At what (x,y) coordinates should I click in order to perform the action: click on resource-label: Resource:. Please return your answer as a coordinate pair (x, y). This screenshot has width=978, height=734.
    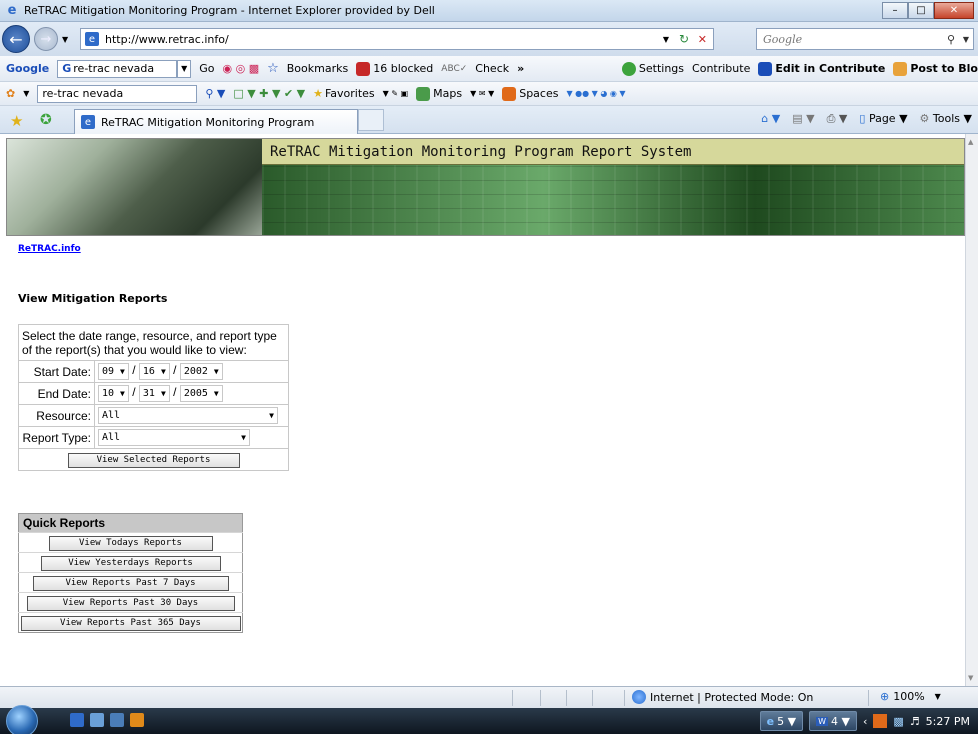
    Looking at the image, I should click on (56, 415).